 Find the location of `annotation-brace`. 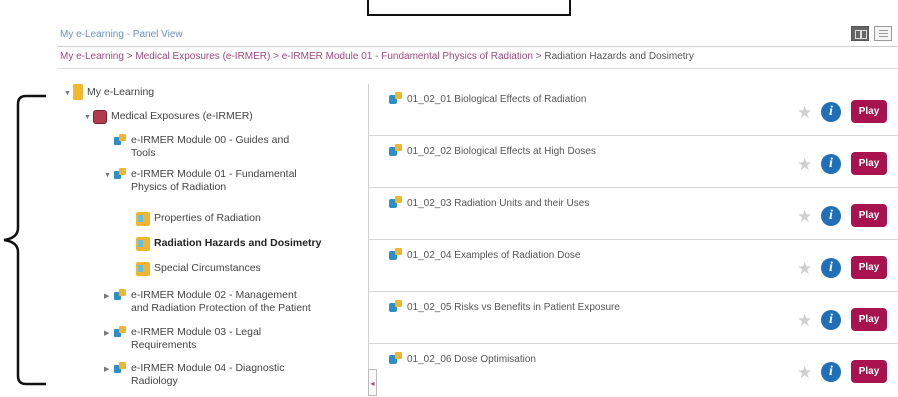

annotation-brace is located at coordinates (24, 240).